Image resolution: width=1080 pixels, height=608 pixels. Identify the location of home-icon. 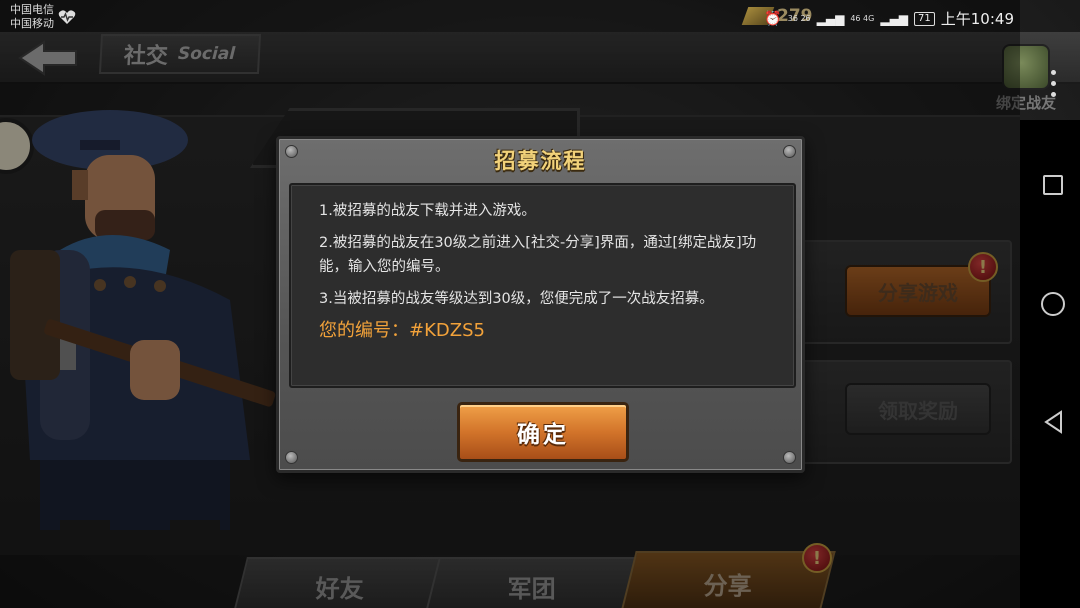
(1053, 304).